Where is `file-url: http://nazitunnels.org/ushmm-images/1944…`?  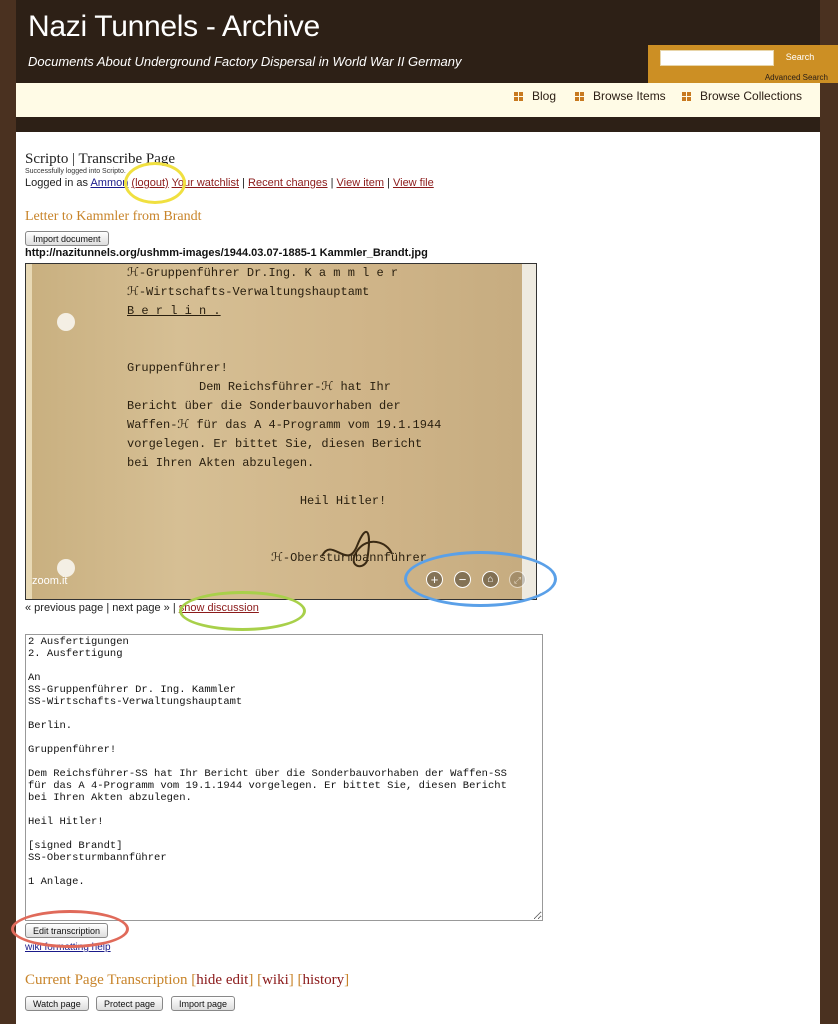 file-url: http://nazitunnels.org/ushmm-images/1944… is located at coordinates (226, 253).